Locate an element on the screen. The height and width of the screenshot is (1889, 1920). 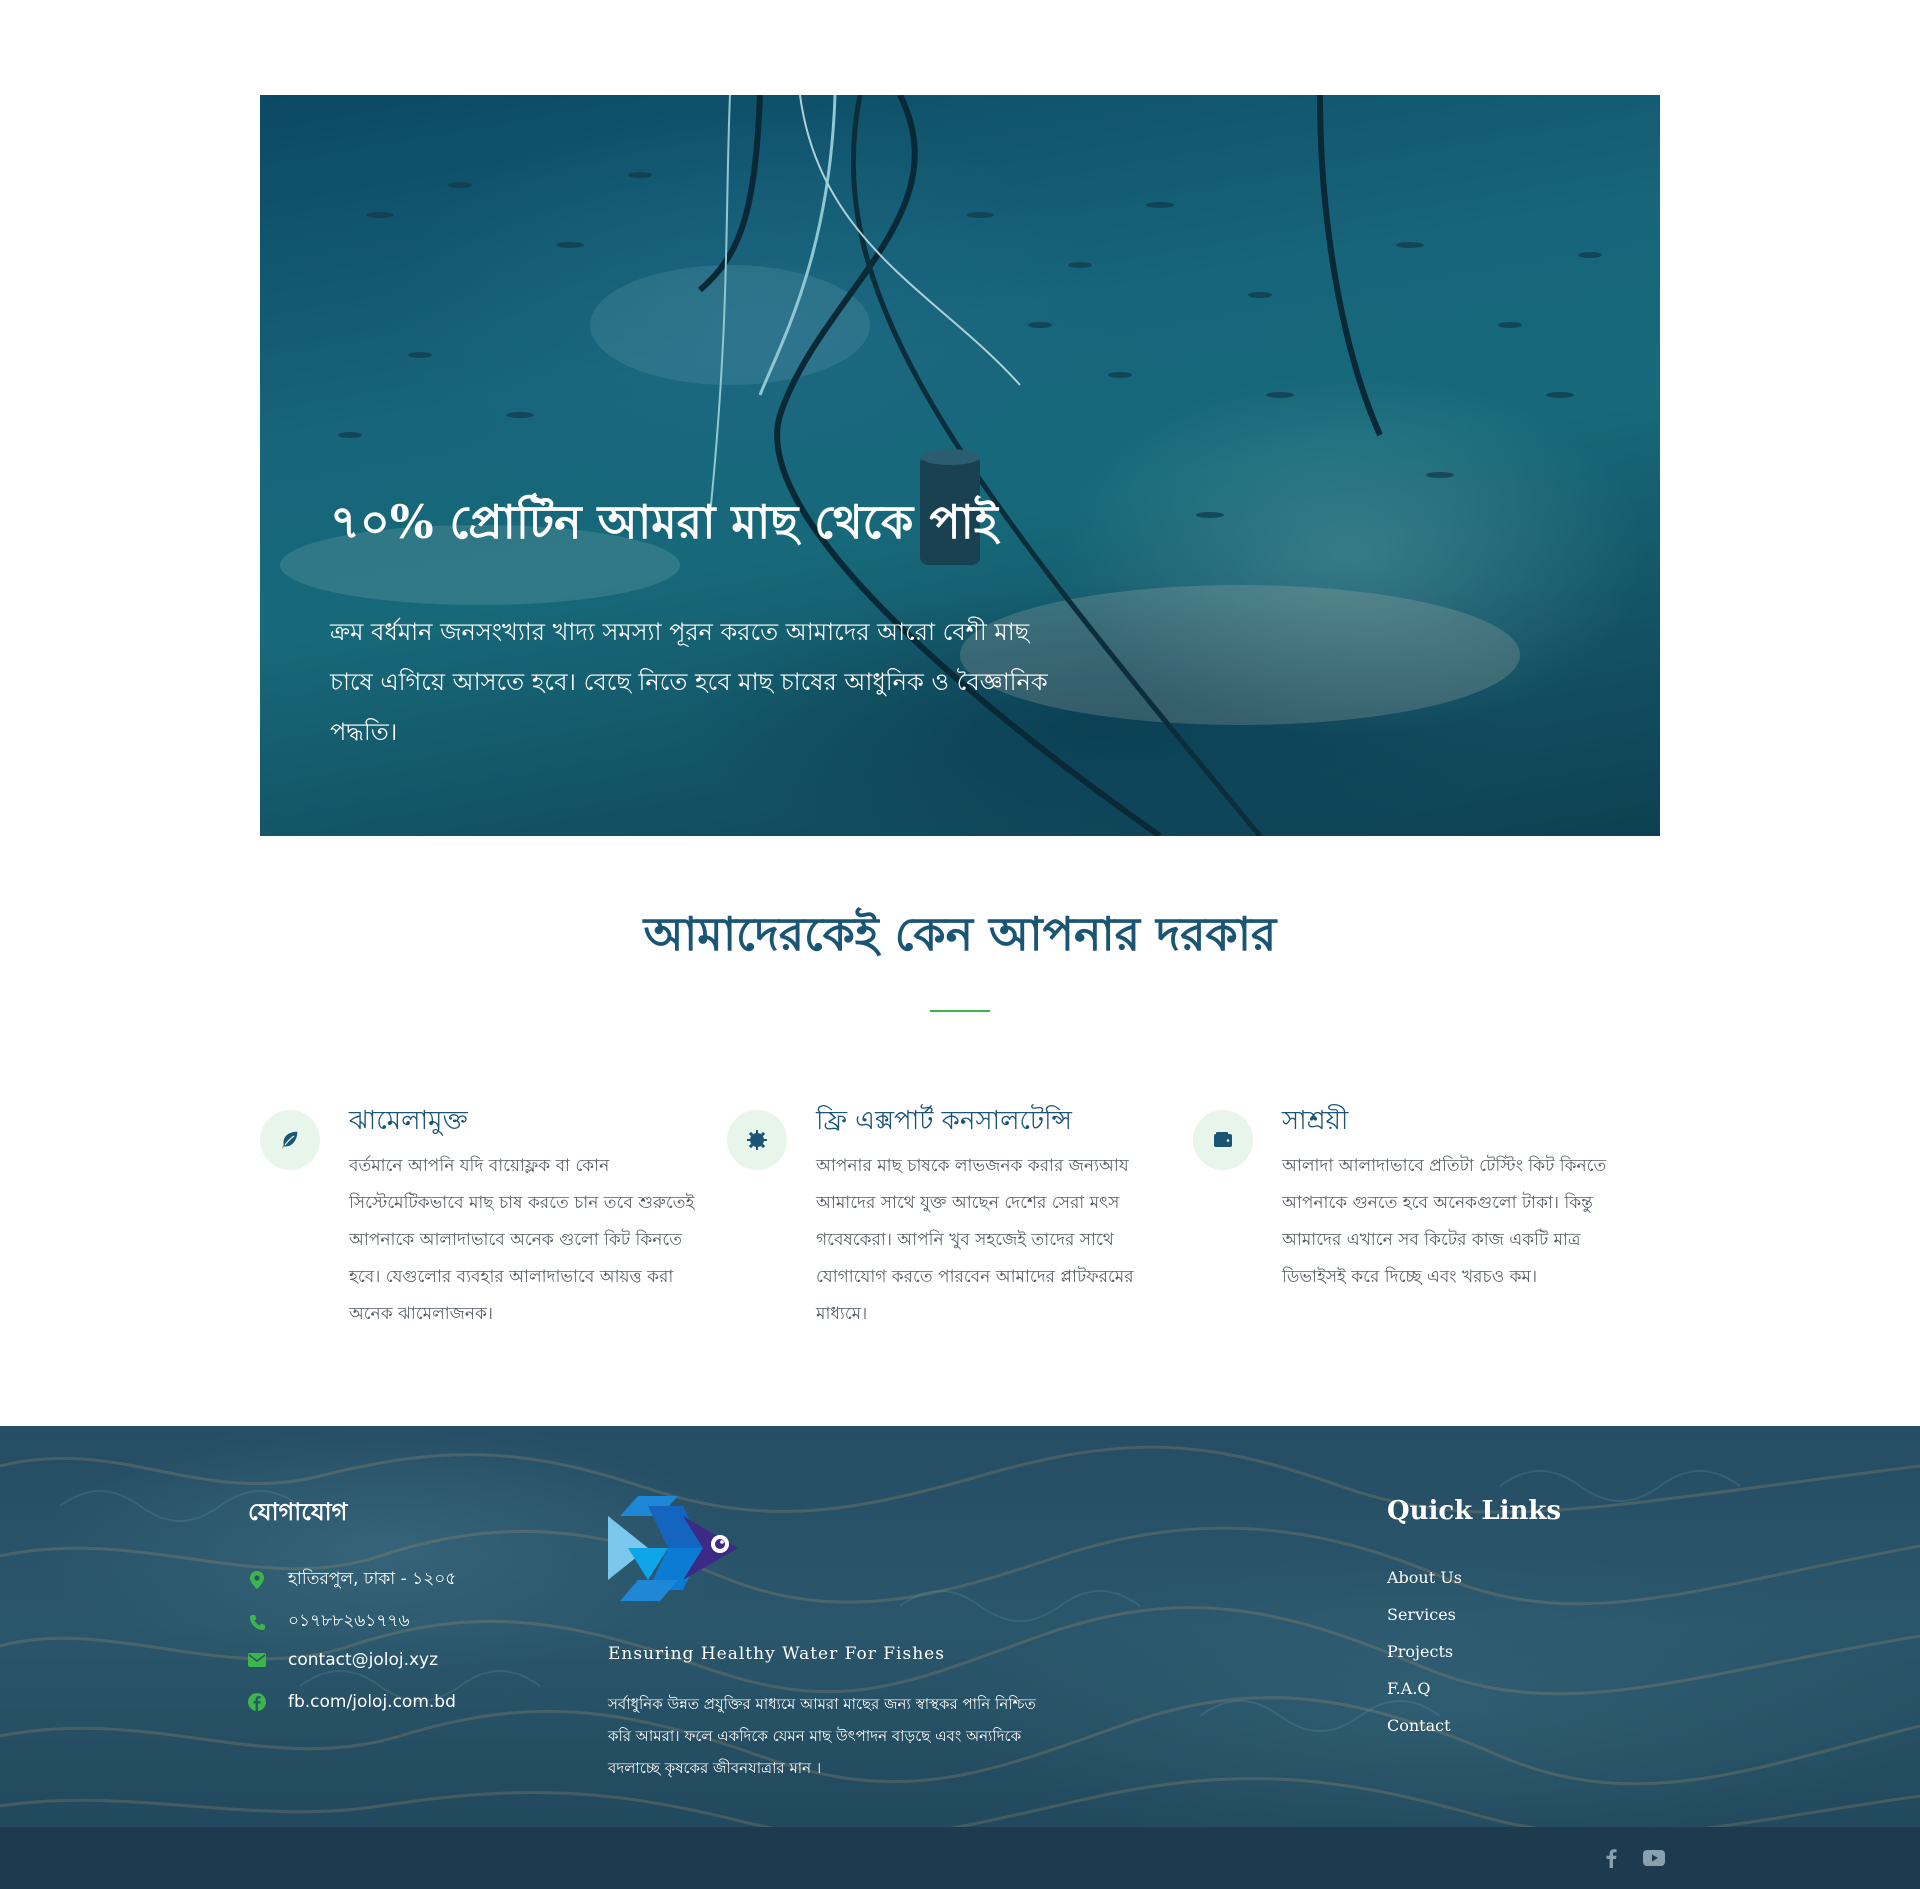
feature-title: সাশ্রয়ী is located at coordinates (1315, 1121).